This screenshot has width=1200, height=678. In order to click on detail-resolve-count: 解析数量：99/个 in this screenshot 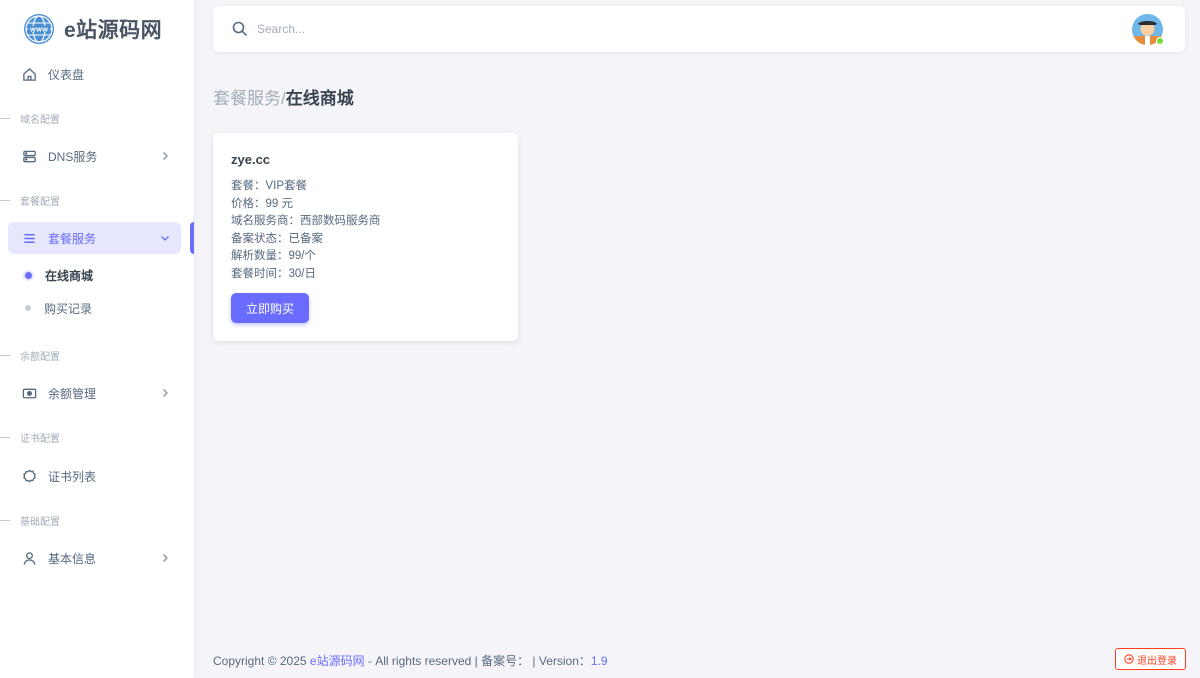, I will do `click(273, 256)`.